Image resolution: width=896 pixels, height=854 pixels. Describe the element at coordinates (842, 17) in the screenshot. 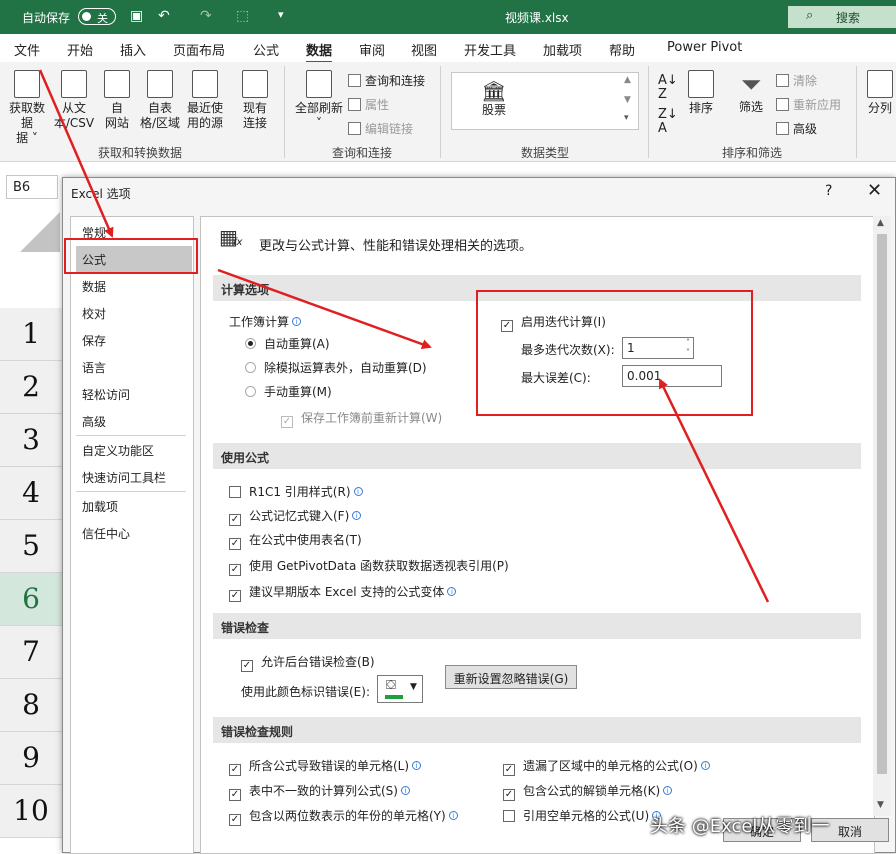

I see `search-box: ⌕ 搜索` at that location.